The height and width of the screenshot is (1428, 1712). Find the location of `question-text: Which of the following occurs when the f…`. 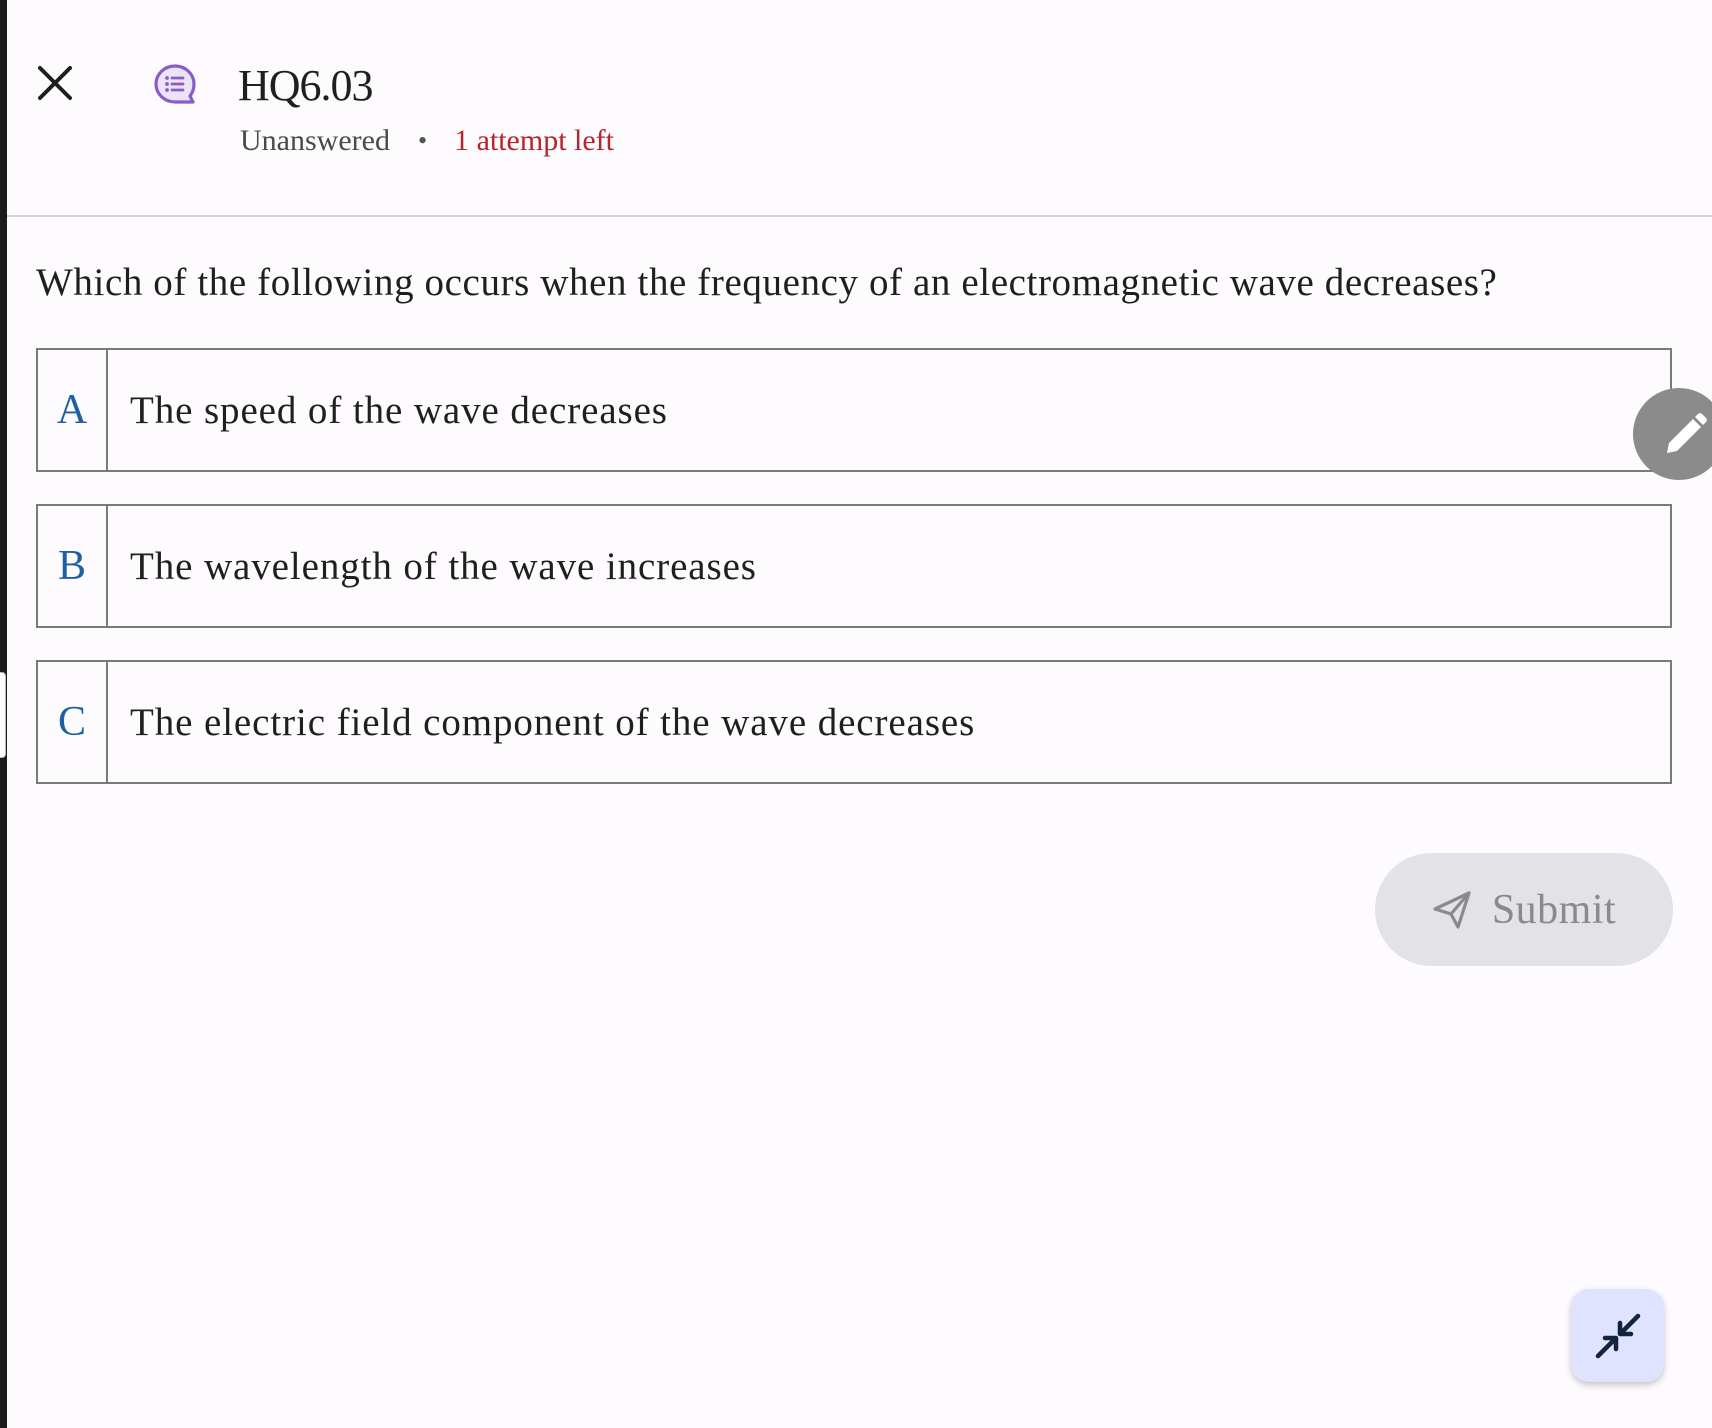

question-text: Which of the following occurs when the f… is located at coordinates (767, 282).